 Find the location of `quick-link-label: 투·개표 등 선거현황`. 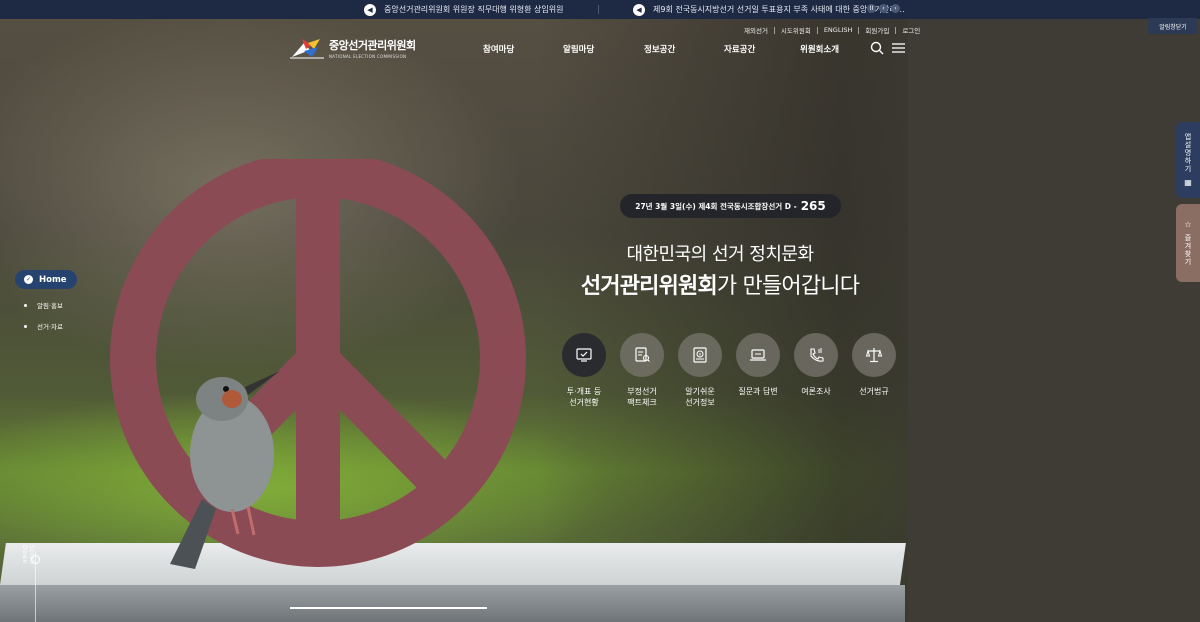

quick-link-label: 투·개표 등 선거현황 is located at coordinates (584, 397).